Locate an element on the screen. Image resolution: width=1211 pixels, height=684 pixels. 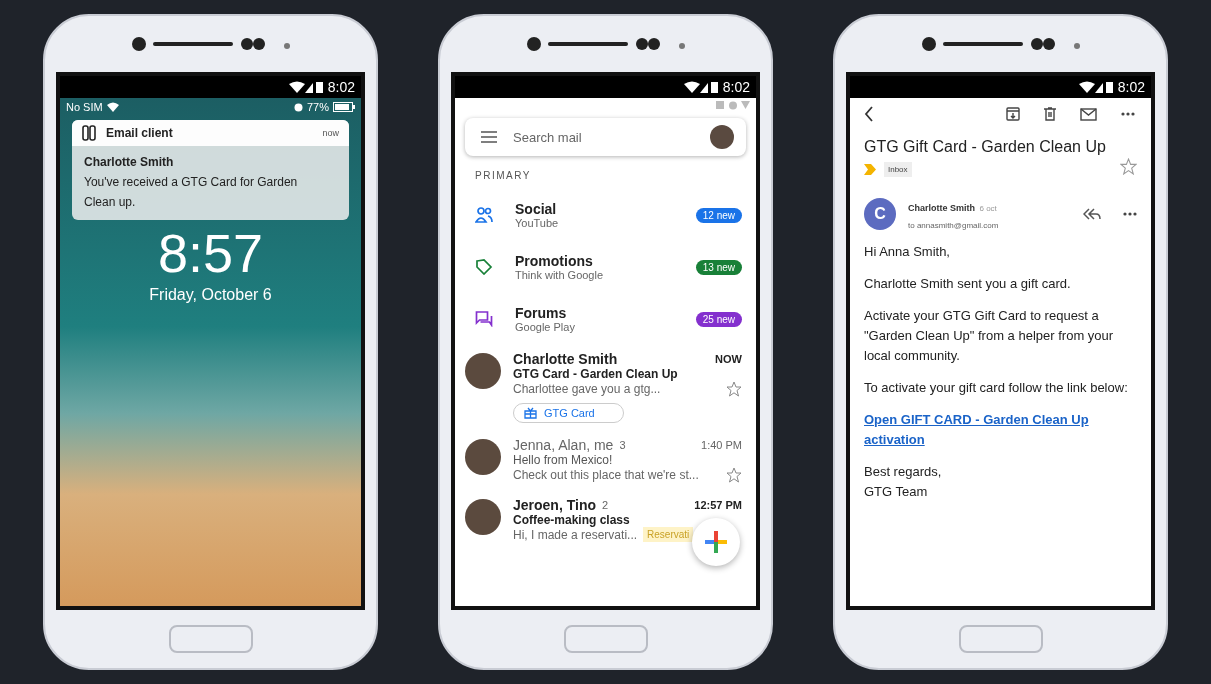
gift-icon is located at coordinates (530, 413).